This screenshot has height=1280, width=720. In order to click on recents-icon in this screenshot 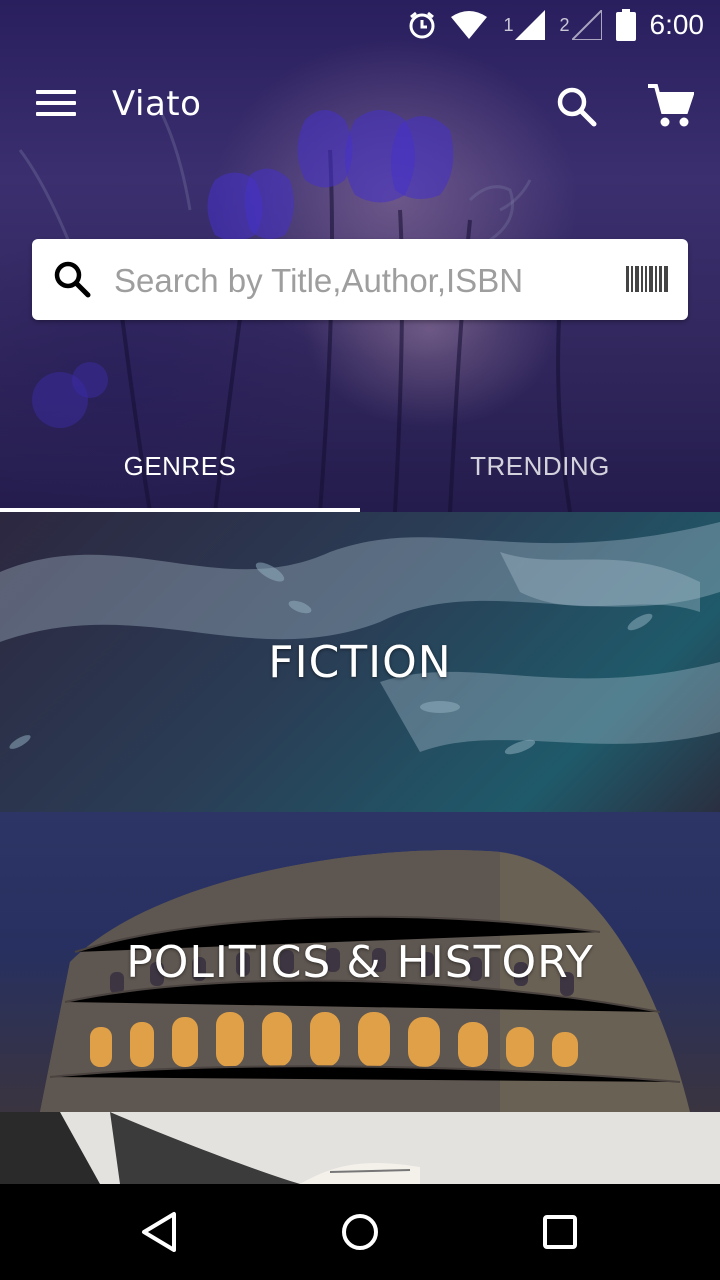, I will do `click(560, 1232)`.